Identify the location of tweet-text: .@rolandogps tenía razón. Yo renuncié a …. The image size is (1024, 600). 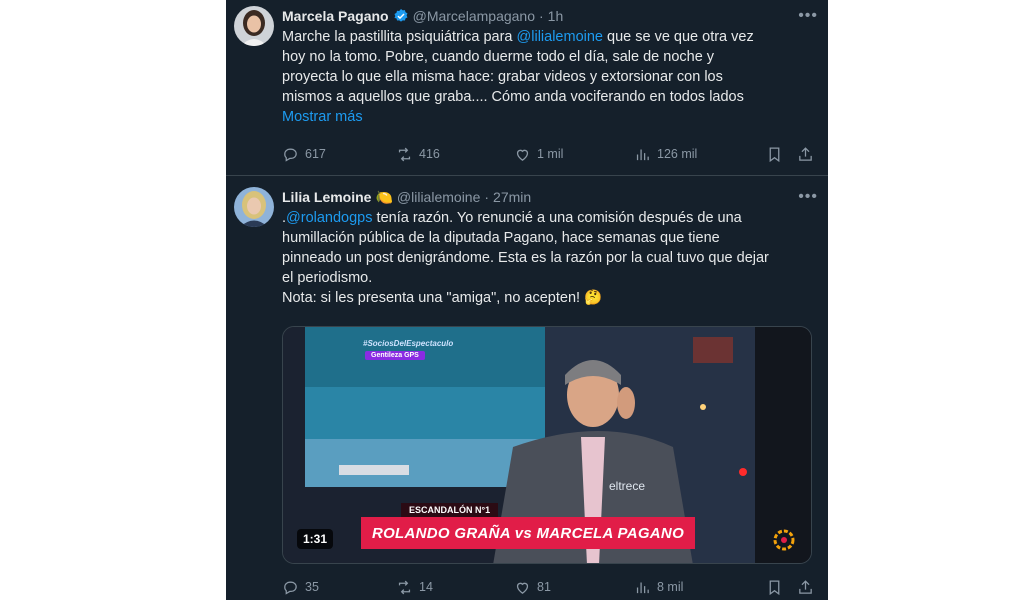
(546, 258).